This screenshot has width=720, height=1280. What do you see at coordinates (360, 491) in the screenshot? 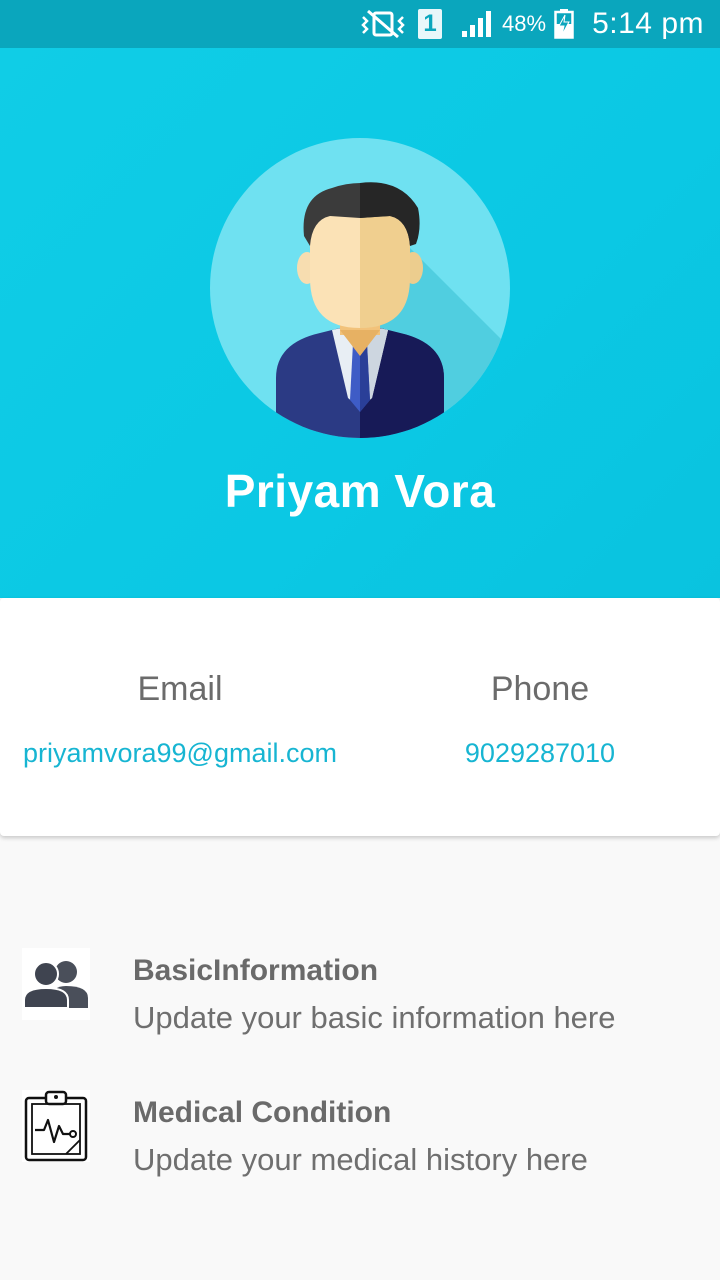
I see `profile-name: Priyam Vora` at bounding box center [360, 491].